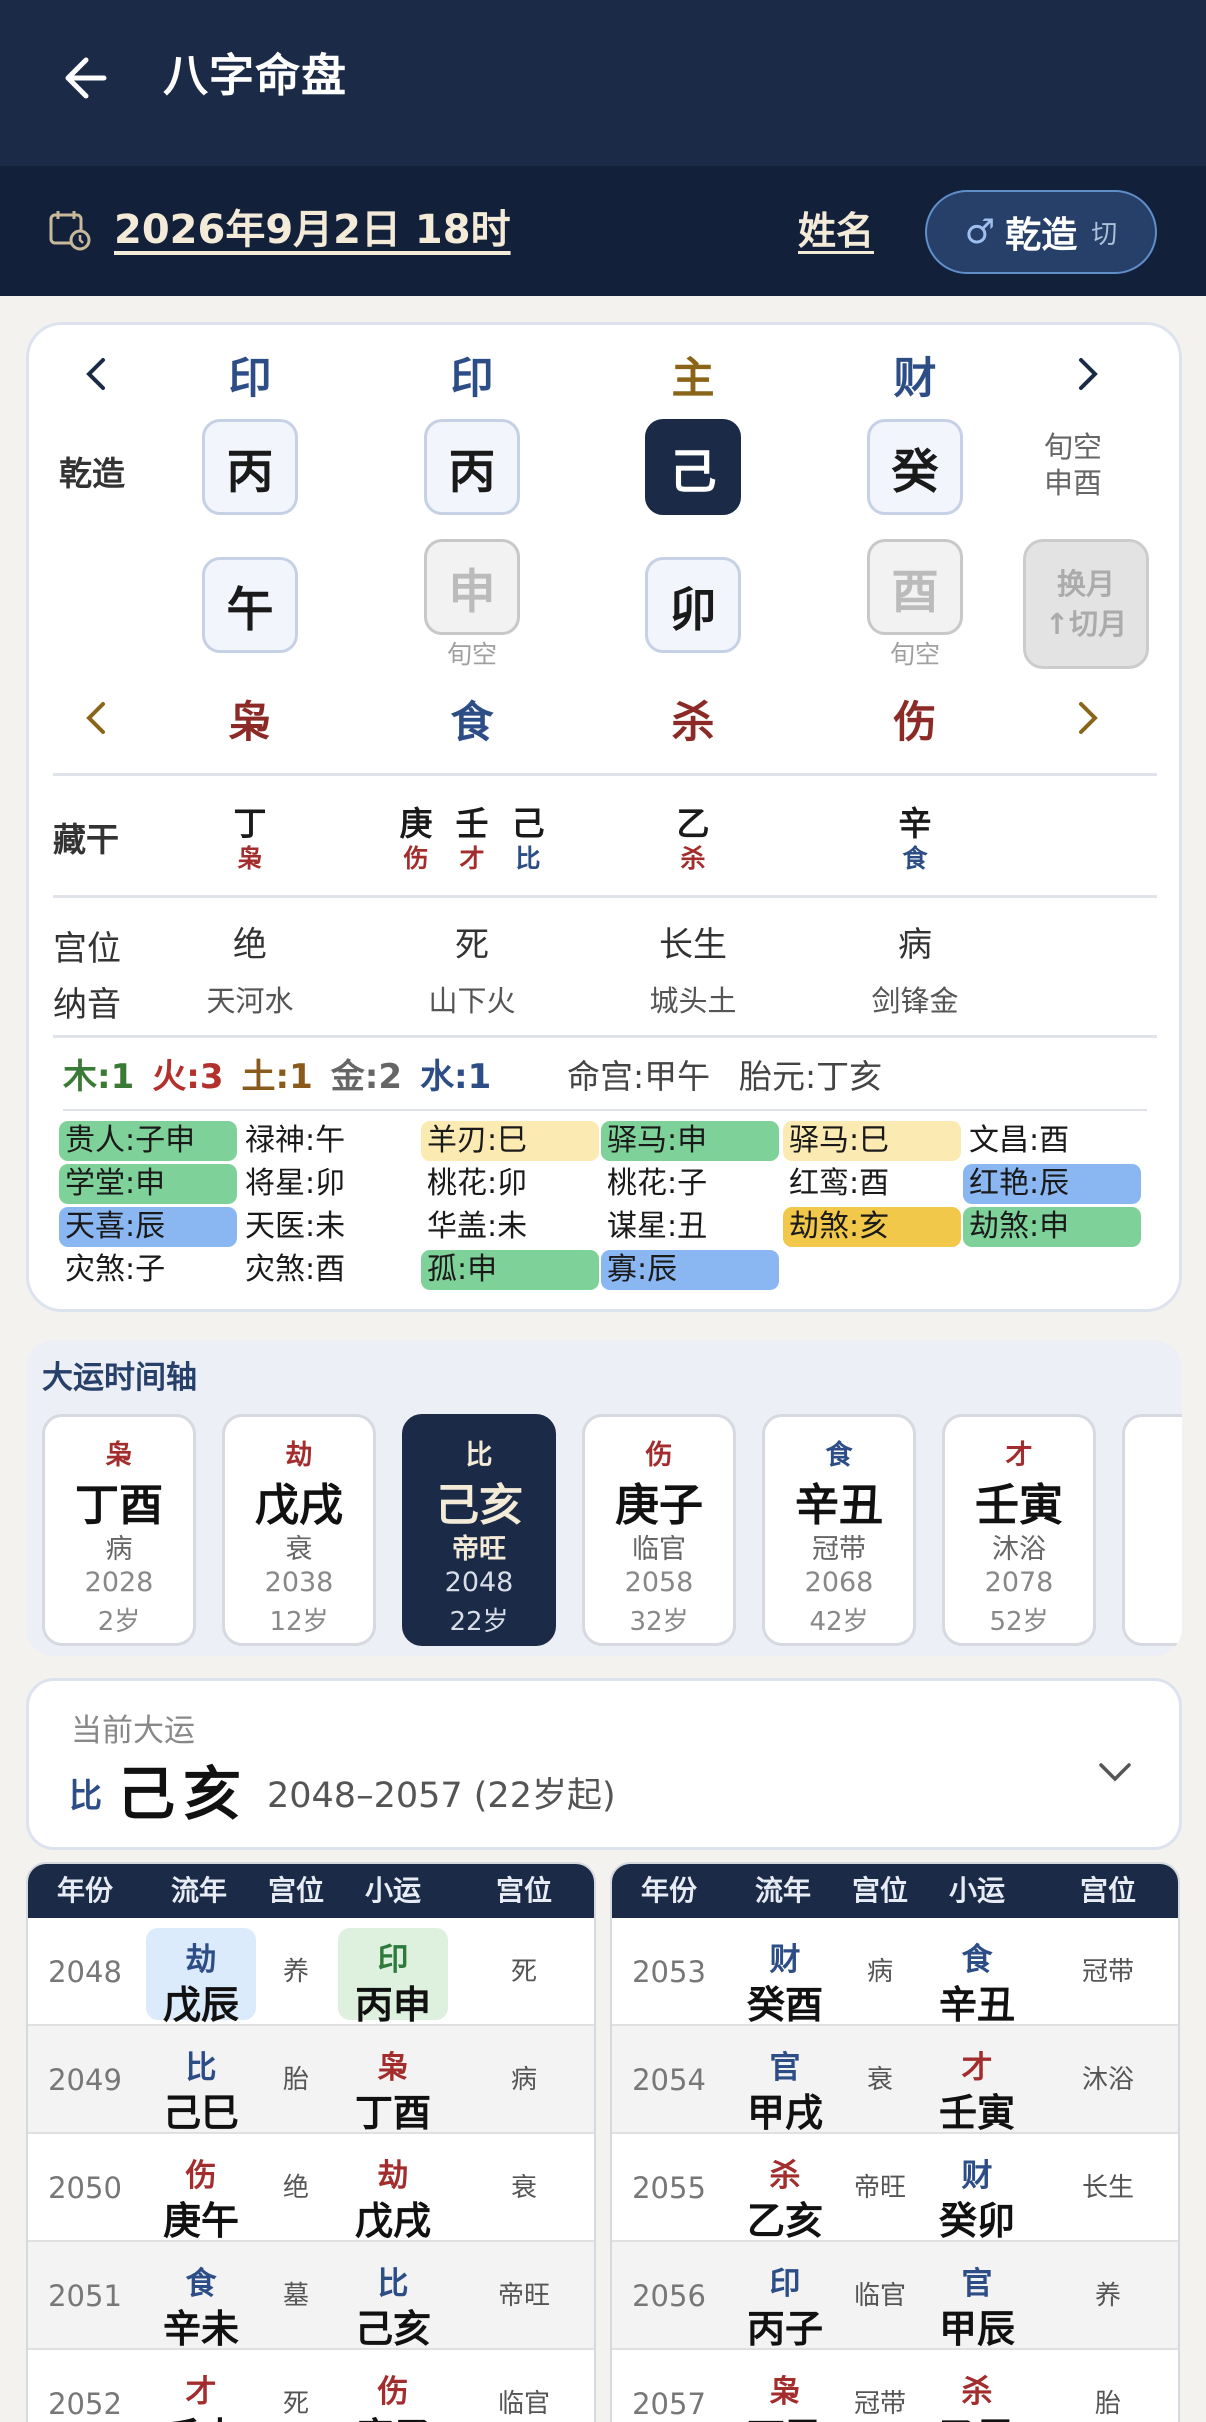  Describe the element at coordinates (148, 1184) in the screenshot. I see `shensha-tag: 学堂:申` at that location.